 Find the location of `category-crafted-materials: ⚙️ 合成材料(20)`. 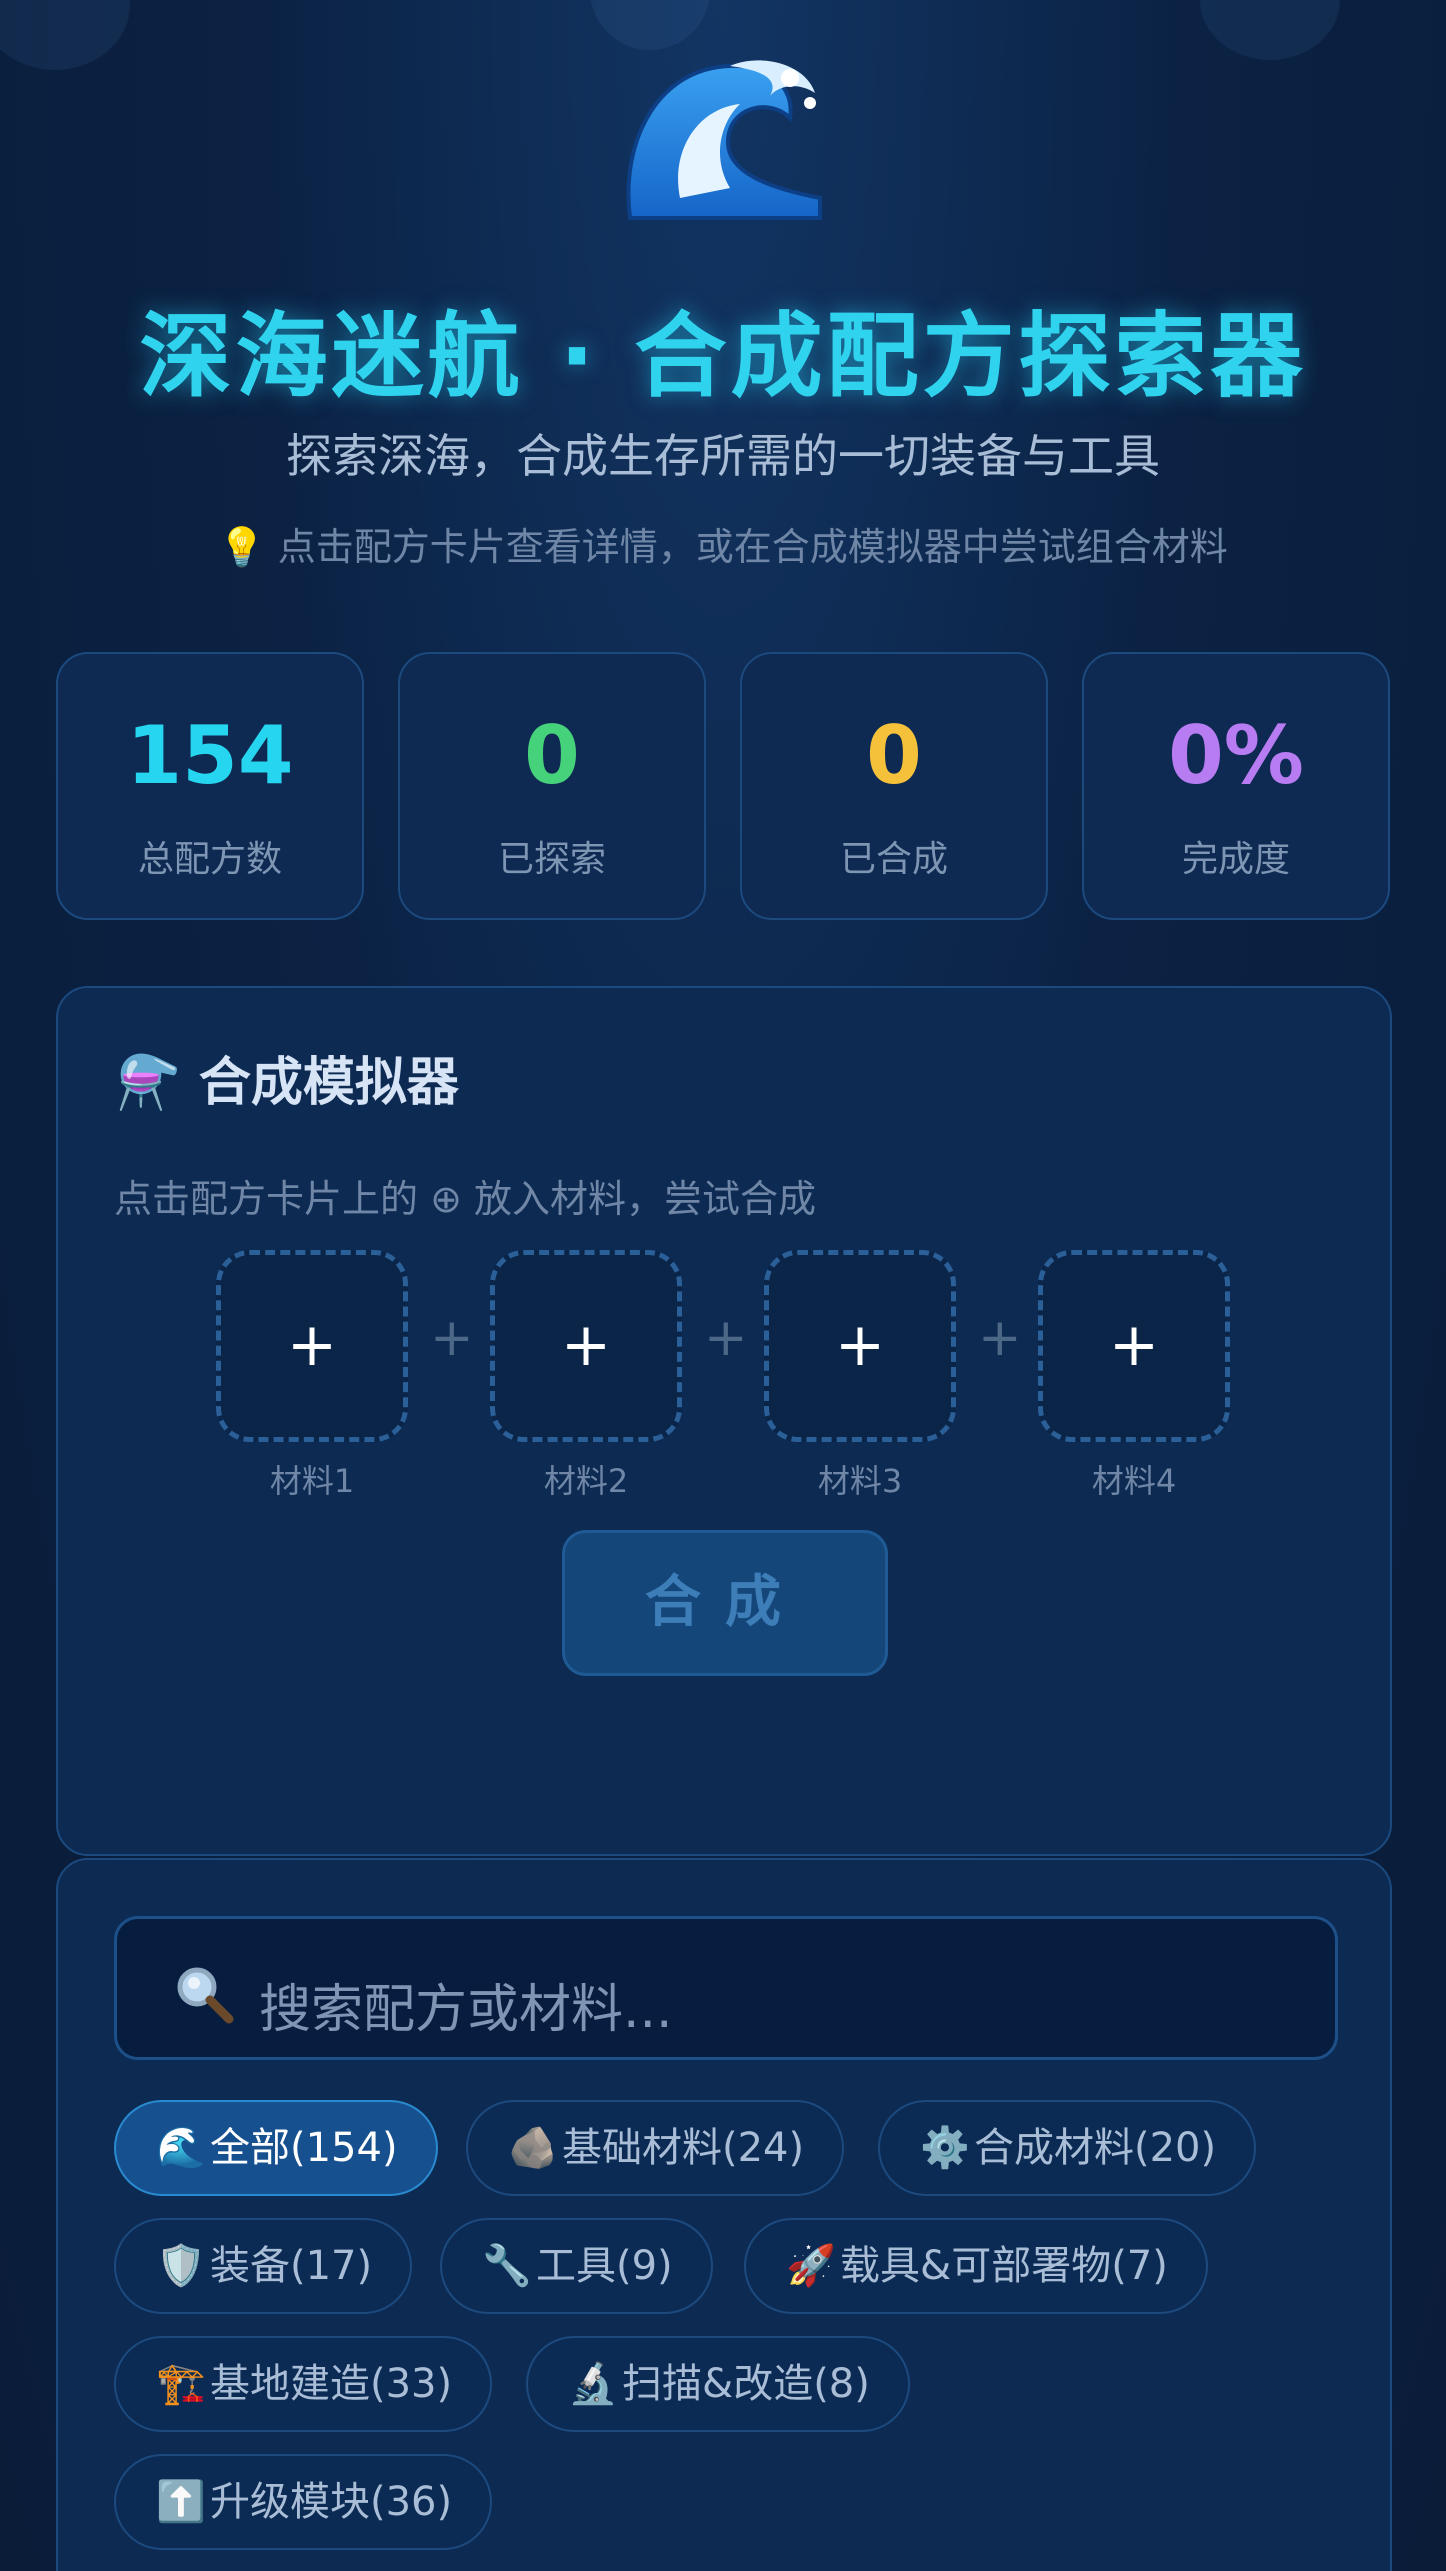

category-crafted-materials: ⚙️ 合成材料(20) is located at coordinates (1067, 2148).